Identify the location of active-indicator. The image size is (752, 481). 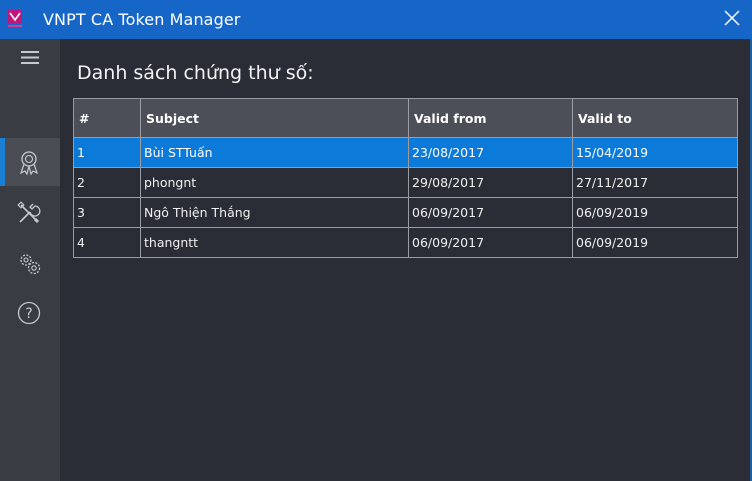
(2, 162).